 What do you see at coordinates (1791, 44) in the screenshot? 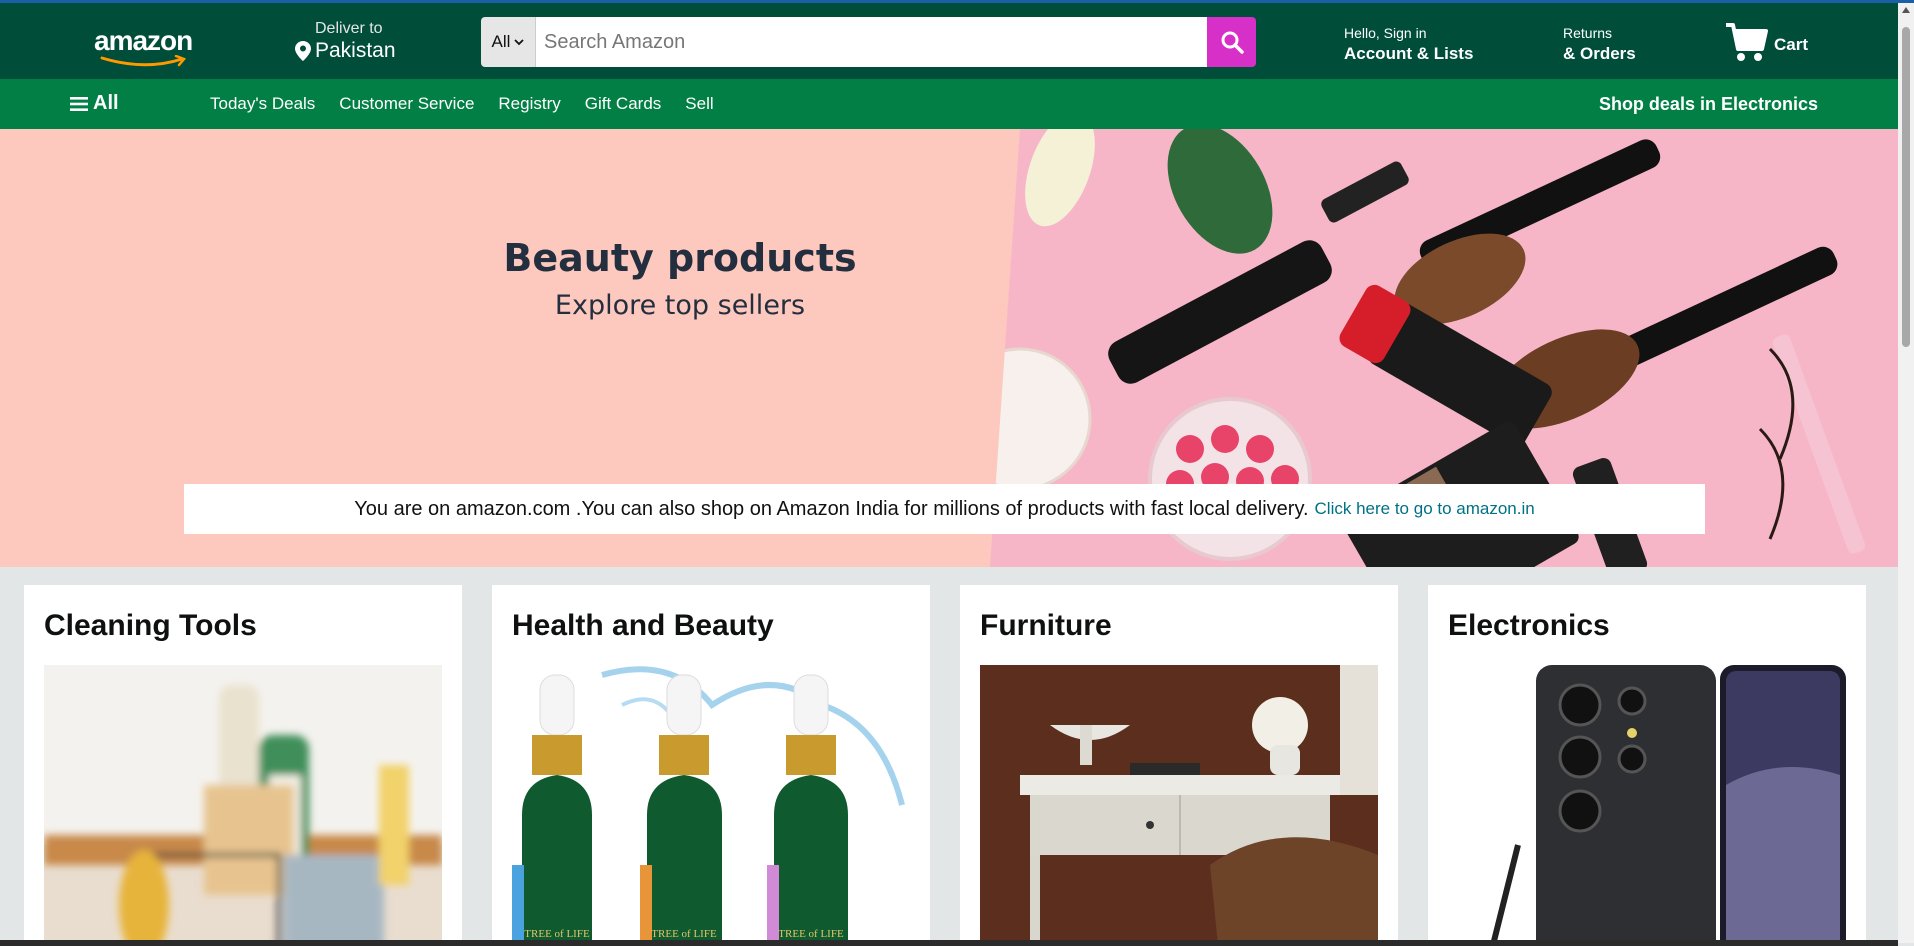
I see `cart-label: Cart` at bounding box center [1791, 44].